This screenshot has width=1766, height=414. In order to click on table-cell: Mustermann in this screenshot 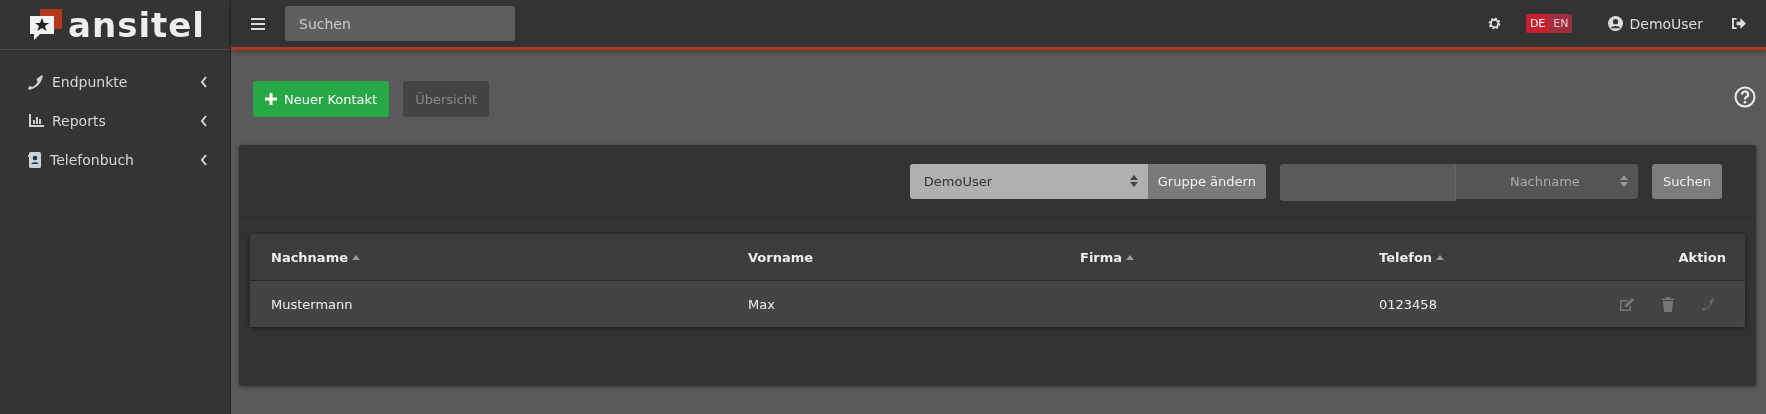, I will do `click(312, 304)`.